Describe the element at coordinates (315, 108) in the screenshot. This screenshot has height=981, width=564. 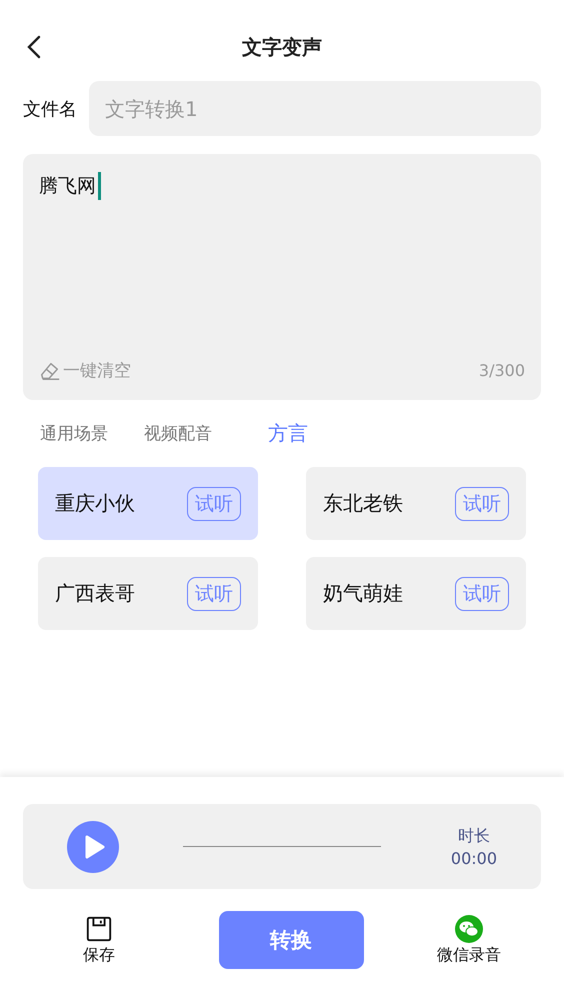
I see `file-name-field: 文字转换1` at that location.